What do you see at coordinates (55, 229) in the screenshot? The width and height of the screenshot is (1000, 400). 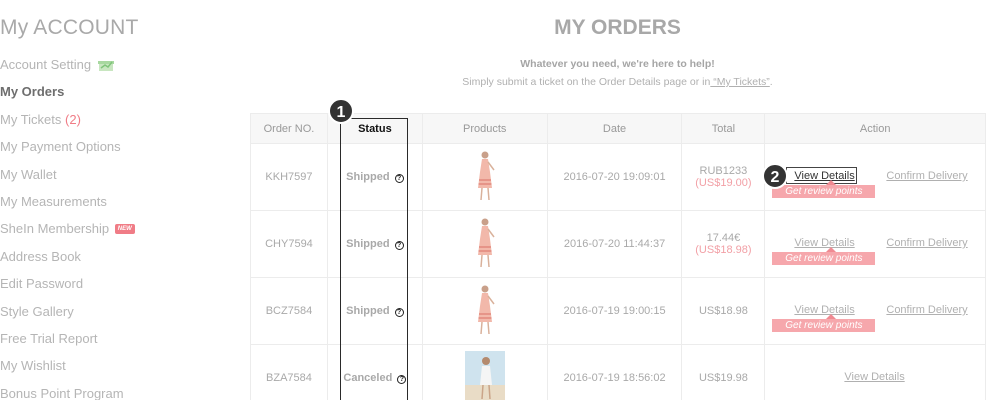 I see `sidebar-item-label: SheIn Membership` at bounding box center [55, 229].